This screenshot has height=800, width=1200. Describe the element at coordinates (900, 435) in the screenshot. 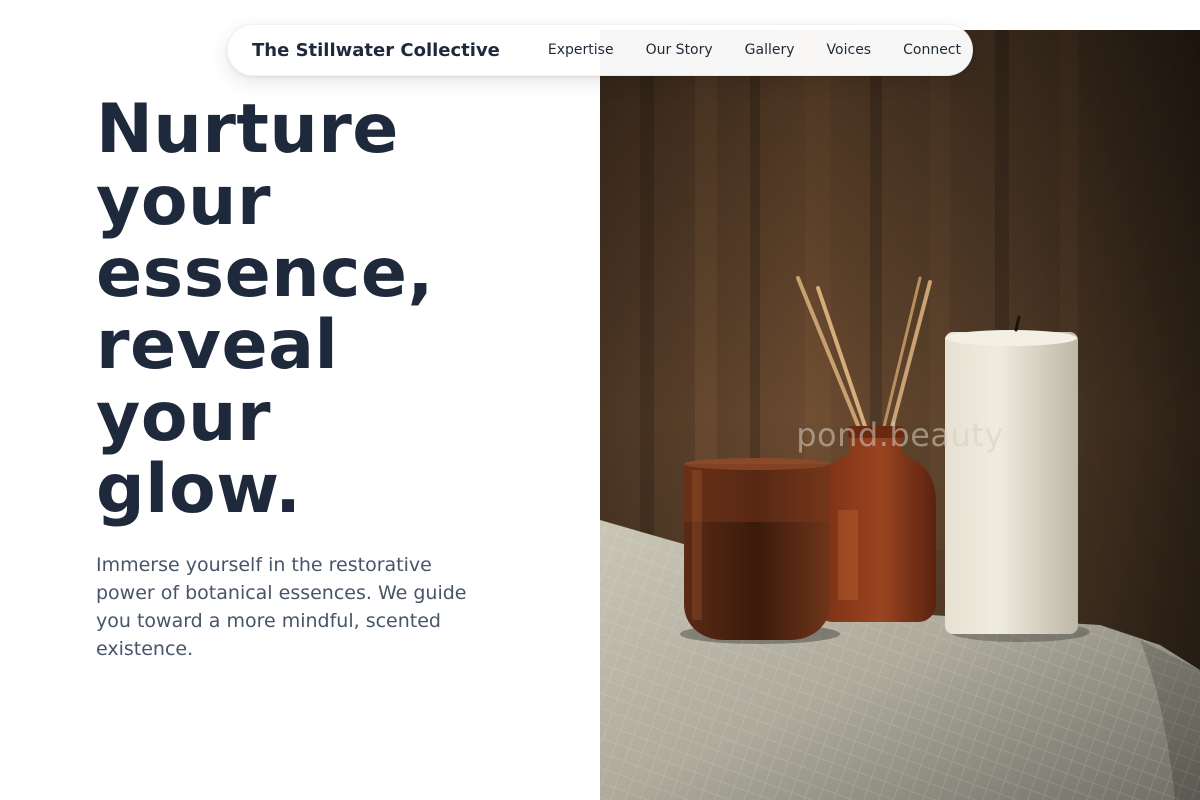

I see `image-watermark: pond.beauty` at that location.